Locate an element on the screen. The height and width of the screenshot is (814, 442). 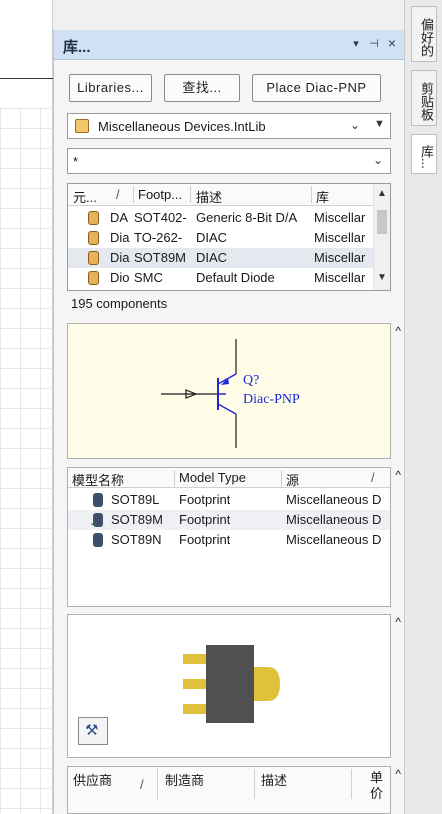
library-file-icon is located at coordinates (82, 126).